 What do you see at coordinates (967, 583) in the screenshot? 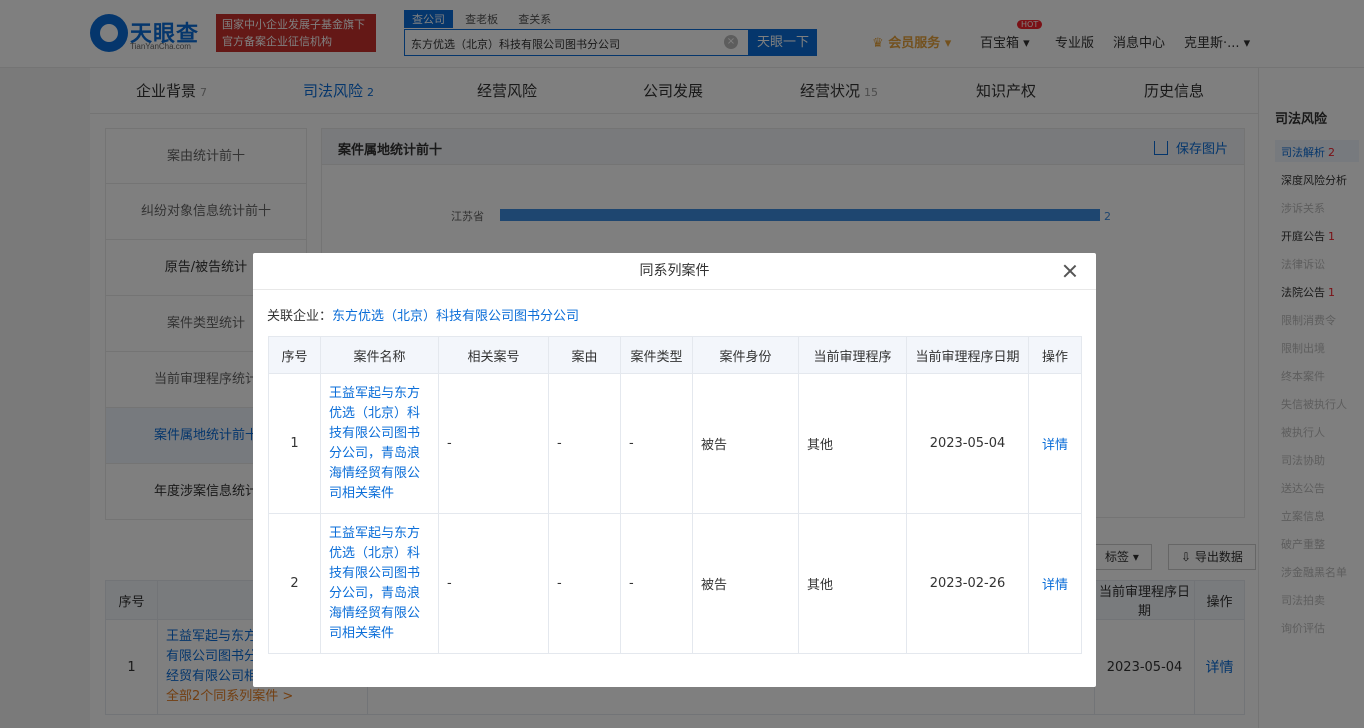
I see `cell-date: 2023-02-26` at bounding box center [967, 583].